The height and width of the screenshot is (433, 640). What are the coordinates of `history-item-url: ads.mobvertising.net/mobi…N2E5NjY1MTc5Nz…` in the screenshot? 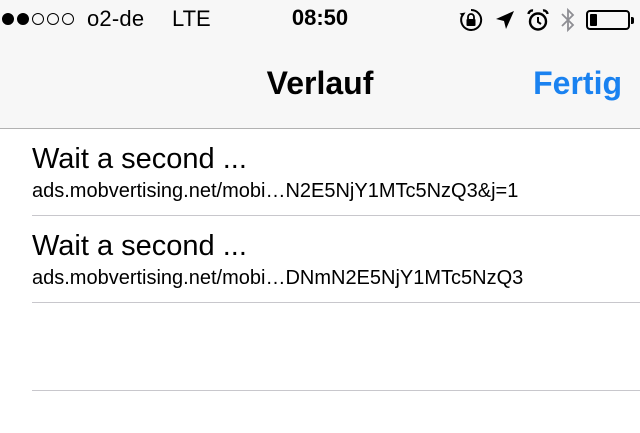 It's located at (275, 191).